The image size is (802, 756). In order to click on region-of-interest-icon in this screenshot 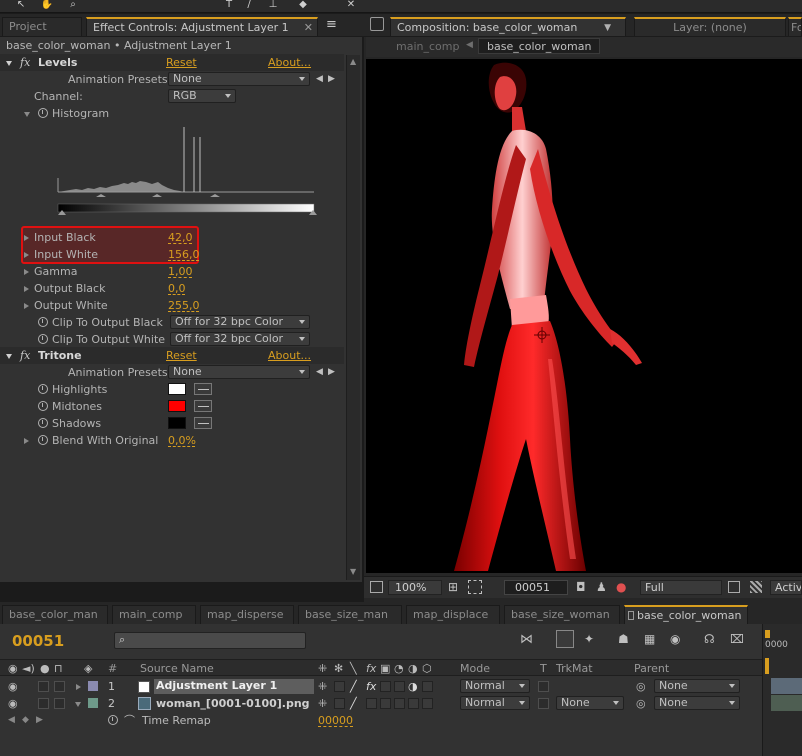, I will do `click(475, 587)`.